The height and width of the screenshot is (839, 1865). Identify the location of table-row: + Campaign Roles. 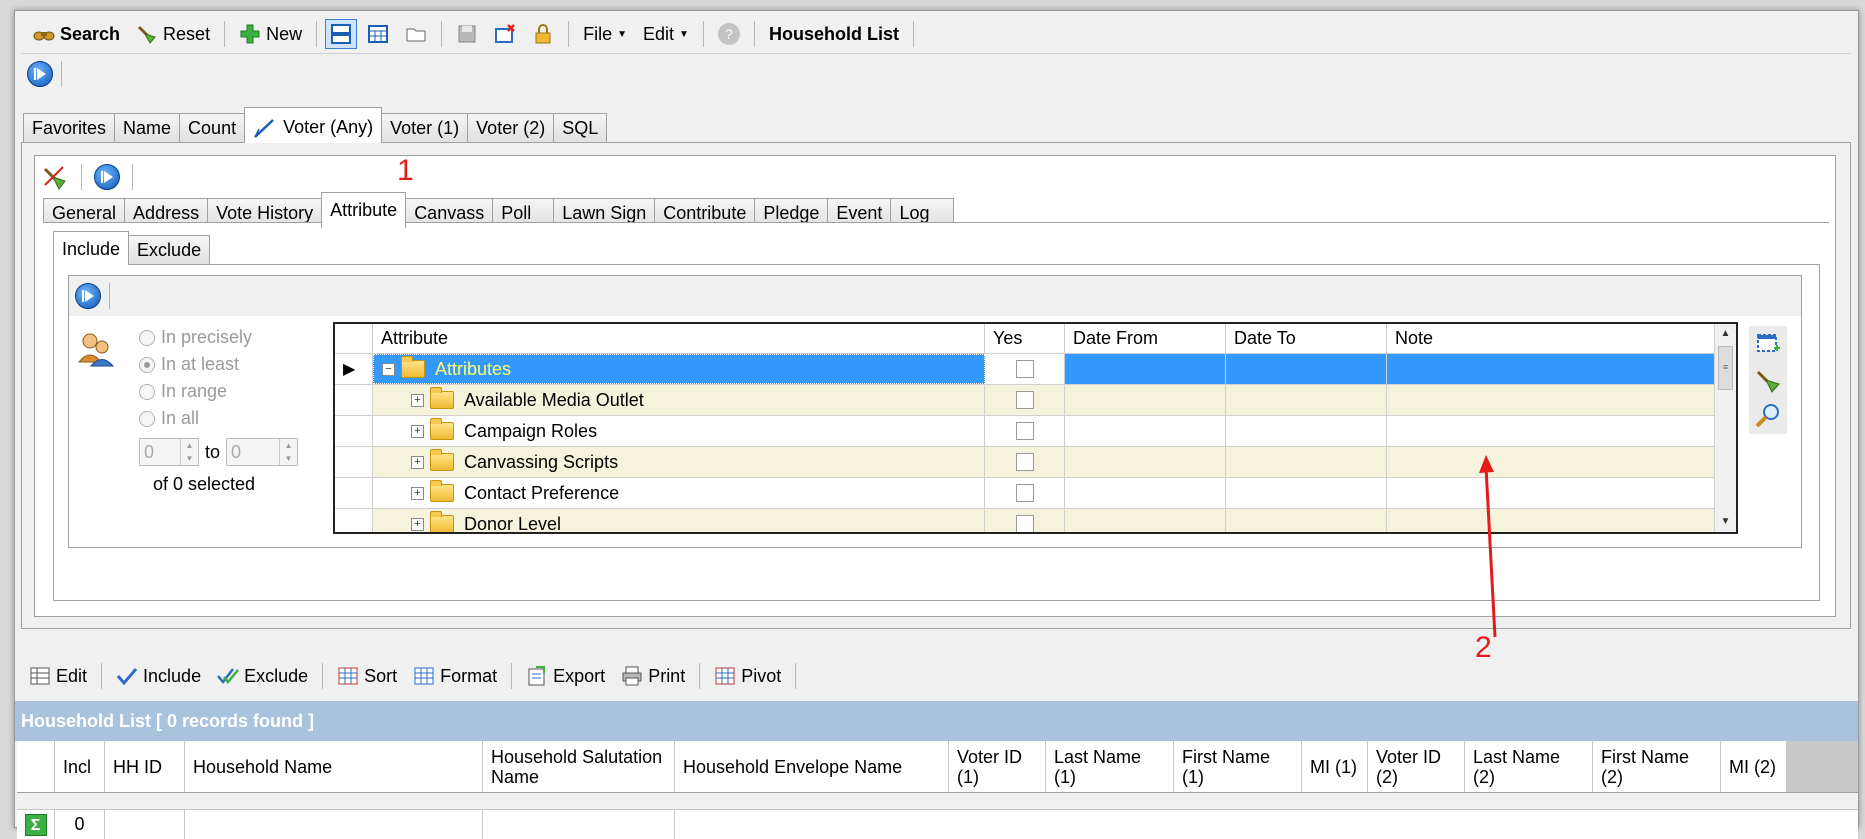
(1030, 431).